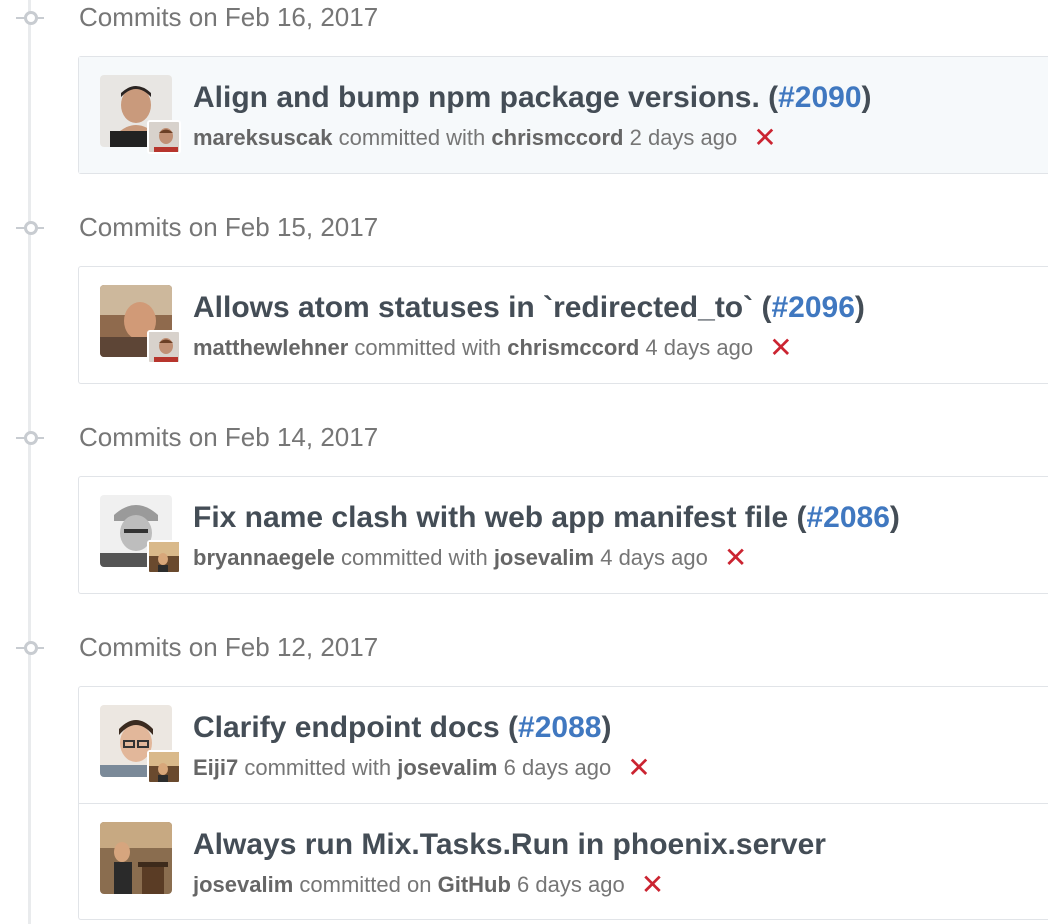 The width and height of the screenshot is (1048, 924). Describe the element at coordinates (524, 438) in the screenshot. I see `day-header: Commits on Feb 14, 2017` at that location.